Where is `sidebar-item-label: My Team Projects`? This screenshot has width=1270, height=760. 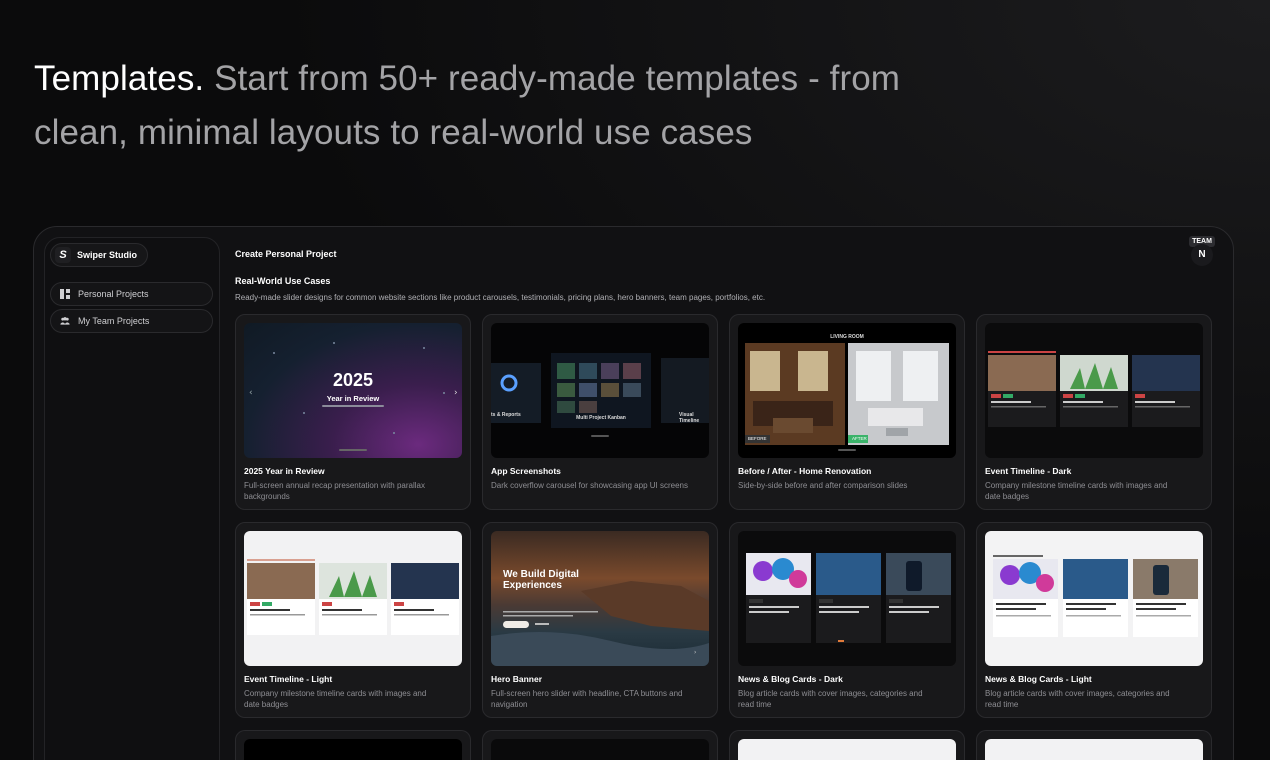 sidebar-item-label: My Team Projects is located at coordinates (114, 321).